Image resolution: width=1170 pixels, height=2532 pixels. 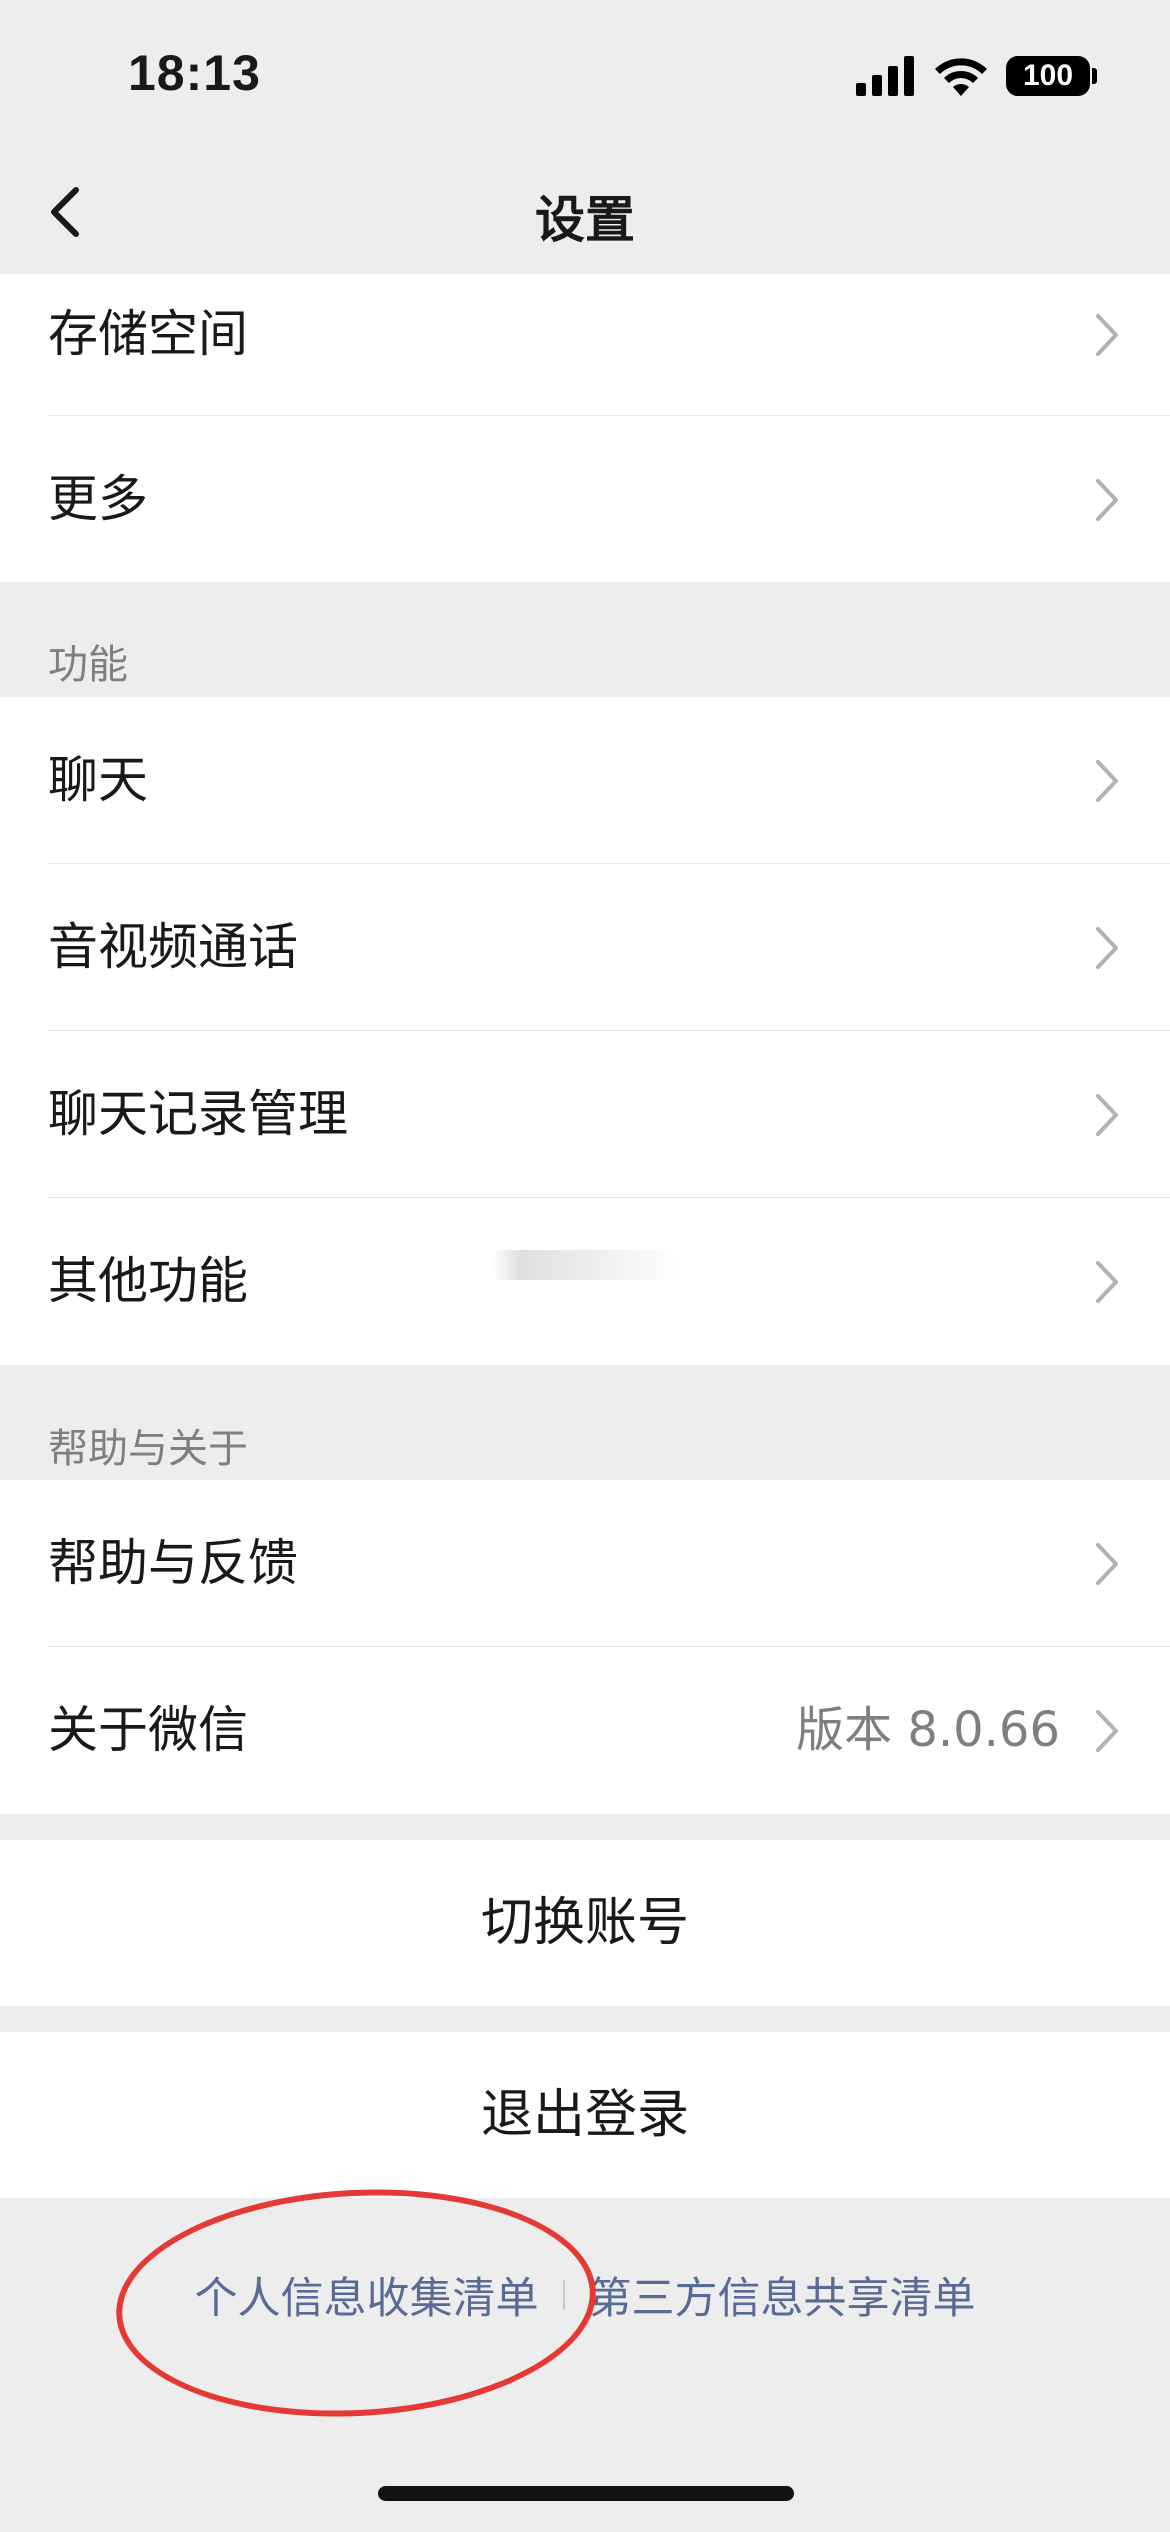 What do you see at coordinates (173, 1563) in the screenshot?
I see `row-label: 帮助与反馈` at bounding box center [173, 1563].